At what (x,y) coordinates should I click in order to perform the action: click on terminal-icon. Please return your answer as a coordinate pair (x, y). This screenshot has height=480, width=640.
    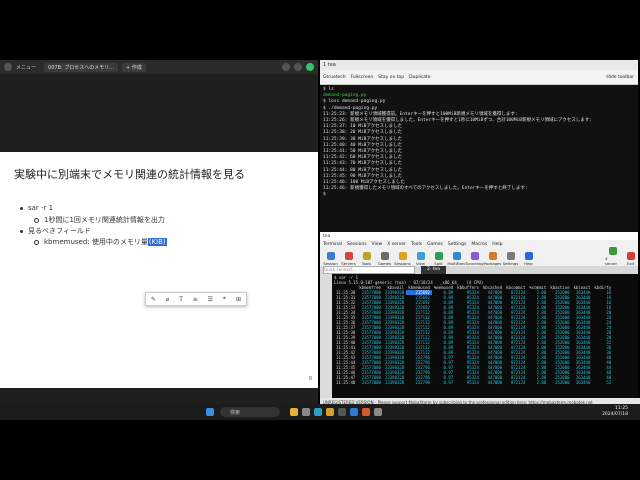
    Looking at the image, I should click on (342, 412).